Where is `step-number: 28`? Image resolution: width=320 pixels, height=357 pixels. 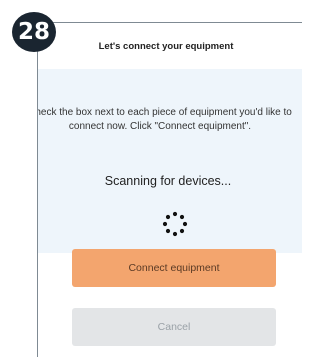
step-number: 28 is located at coordinates (33, 32).